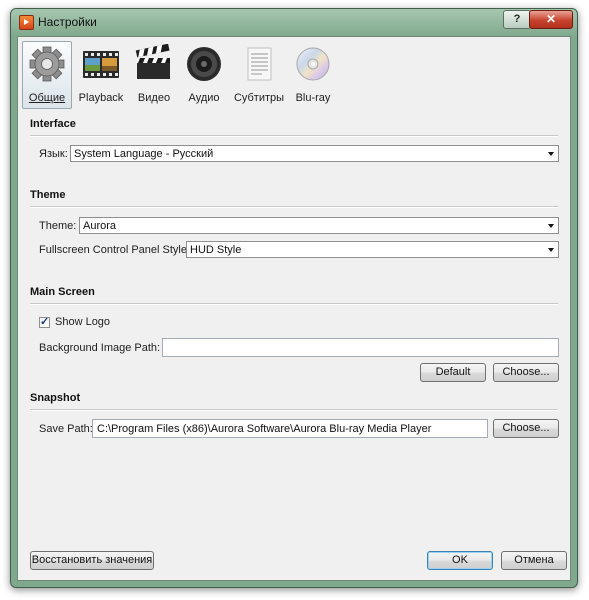 The height and width of the screenshot is (600, 589). Describe the element at coordinates (453, 372) in the screenshot. I see `default-button: Default` at that location.